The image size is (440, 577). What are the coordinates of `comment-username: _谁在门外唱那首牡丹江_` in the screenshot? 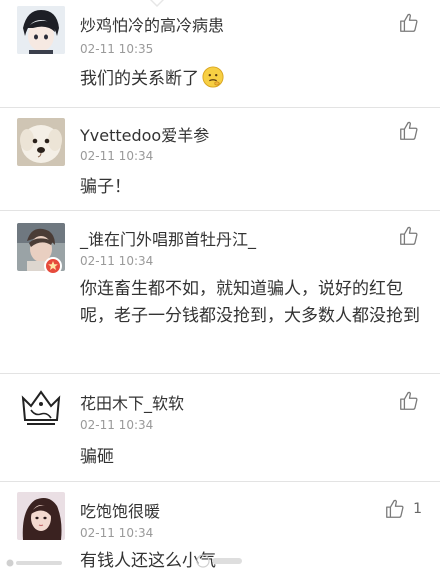 It's located at (168, 238).